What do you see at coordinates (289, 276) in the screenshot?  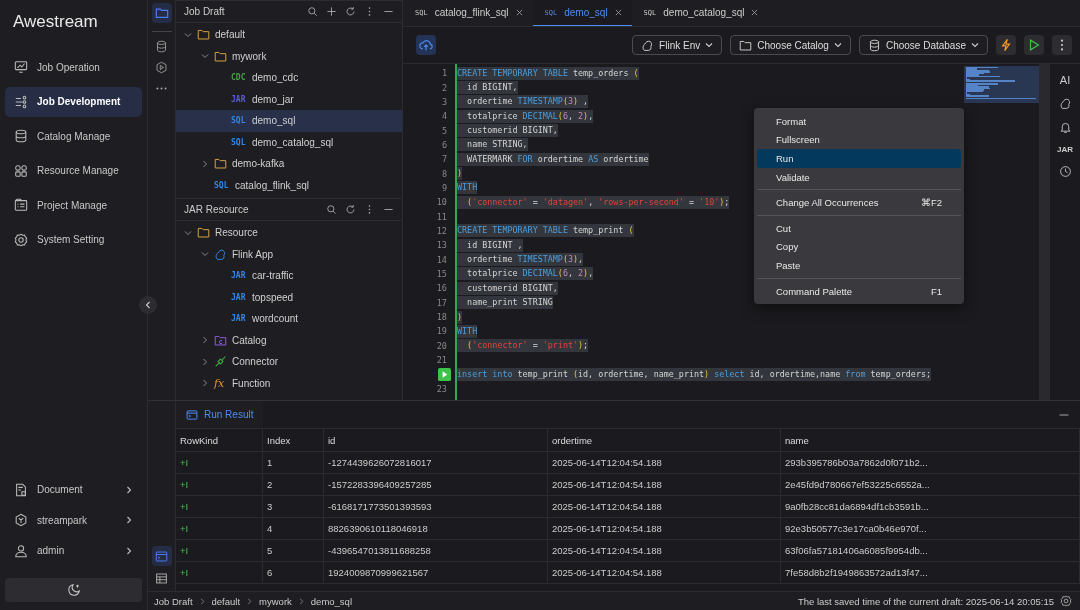 I see `tree-item: JAR car-traffic` at bounding box center [289, 276].